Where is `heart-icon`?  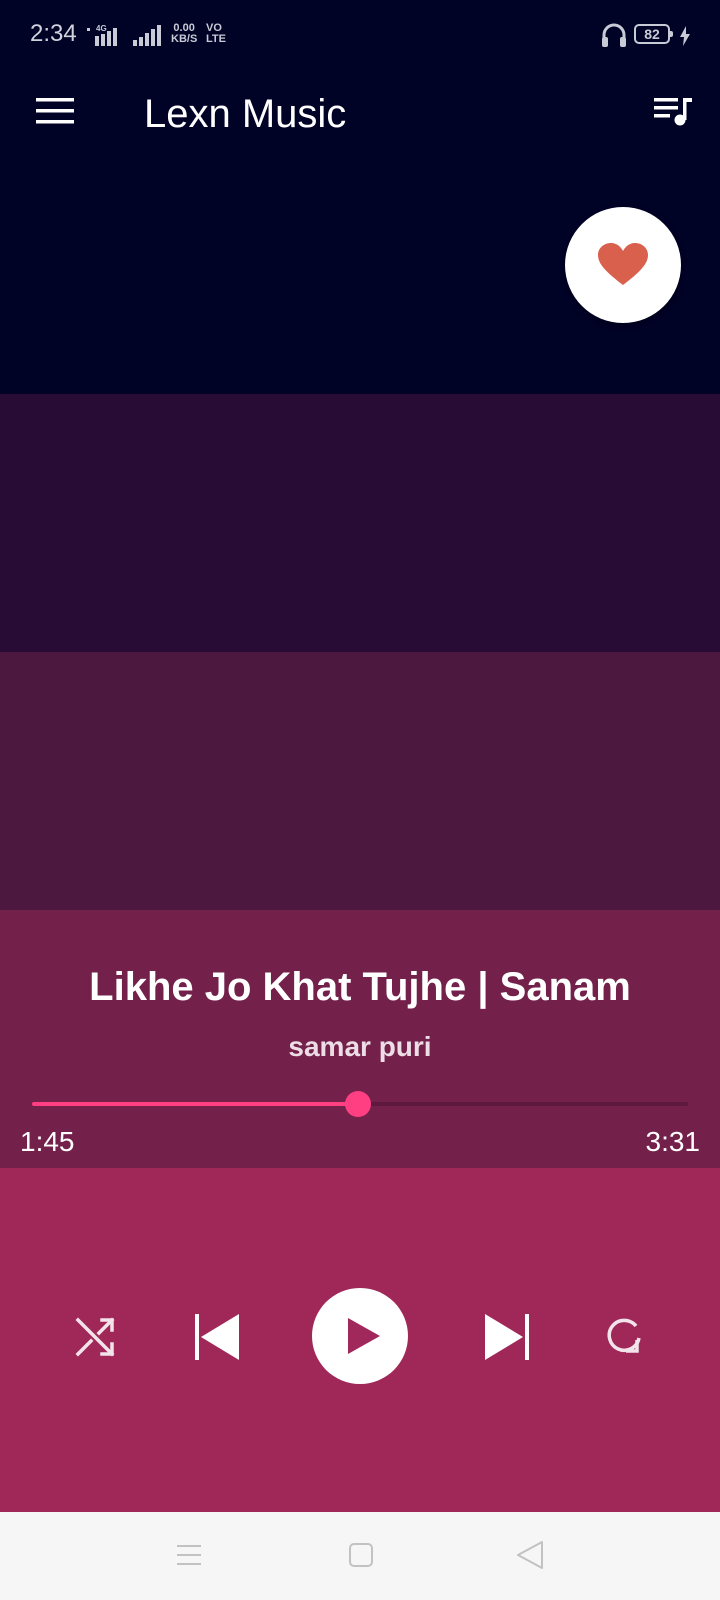
heart-icon is located at coordinates (623, 264).